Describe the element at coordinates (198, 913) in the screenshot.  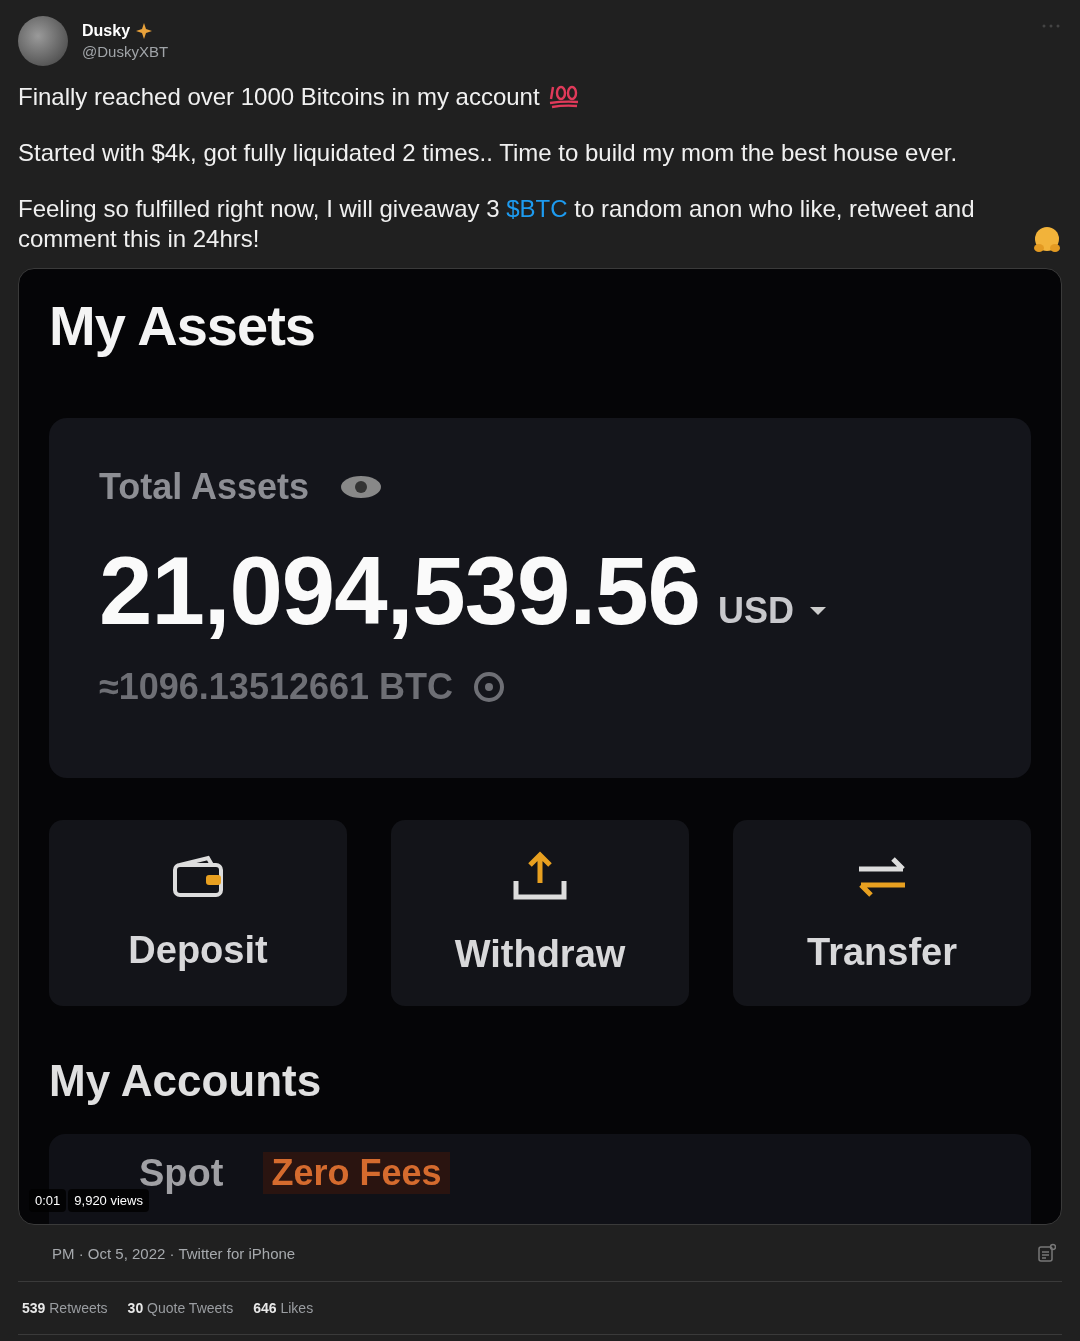
I see `action-button: Deposit` at that location.